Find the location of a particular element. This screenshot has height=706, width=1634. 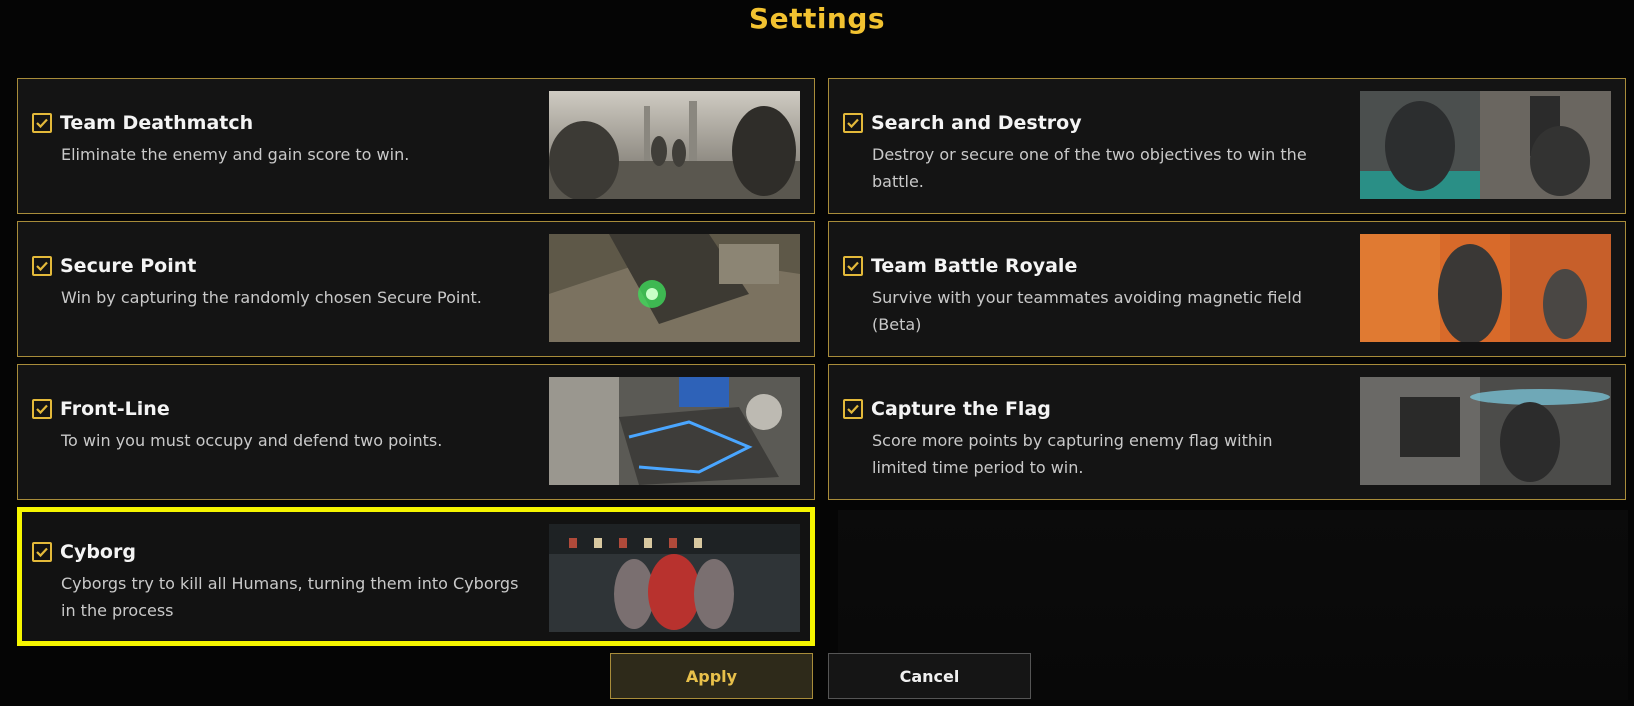

page-title: Settings is located at coordinates (817, 18).